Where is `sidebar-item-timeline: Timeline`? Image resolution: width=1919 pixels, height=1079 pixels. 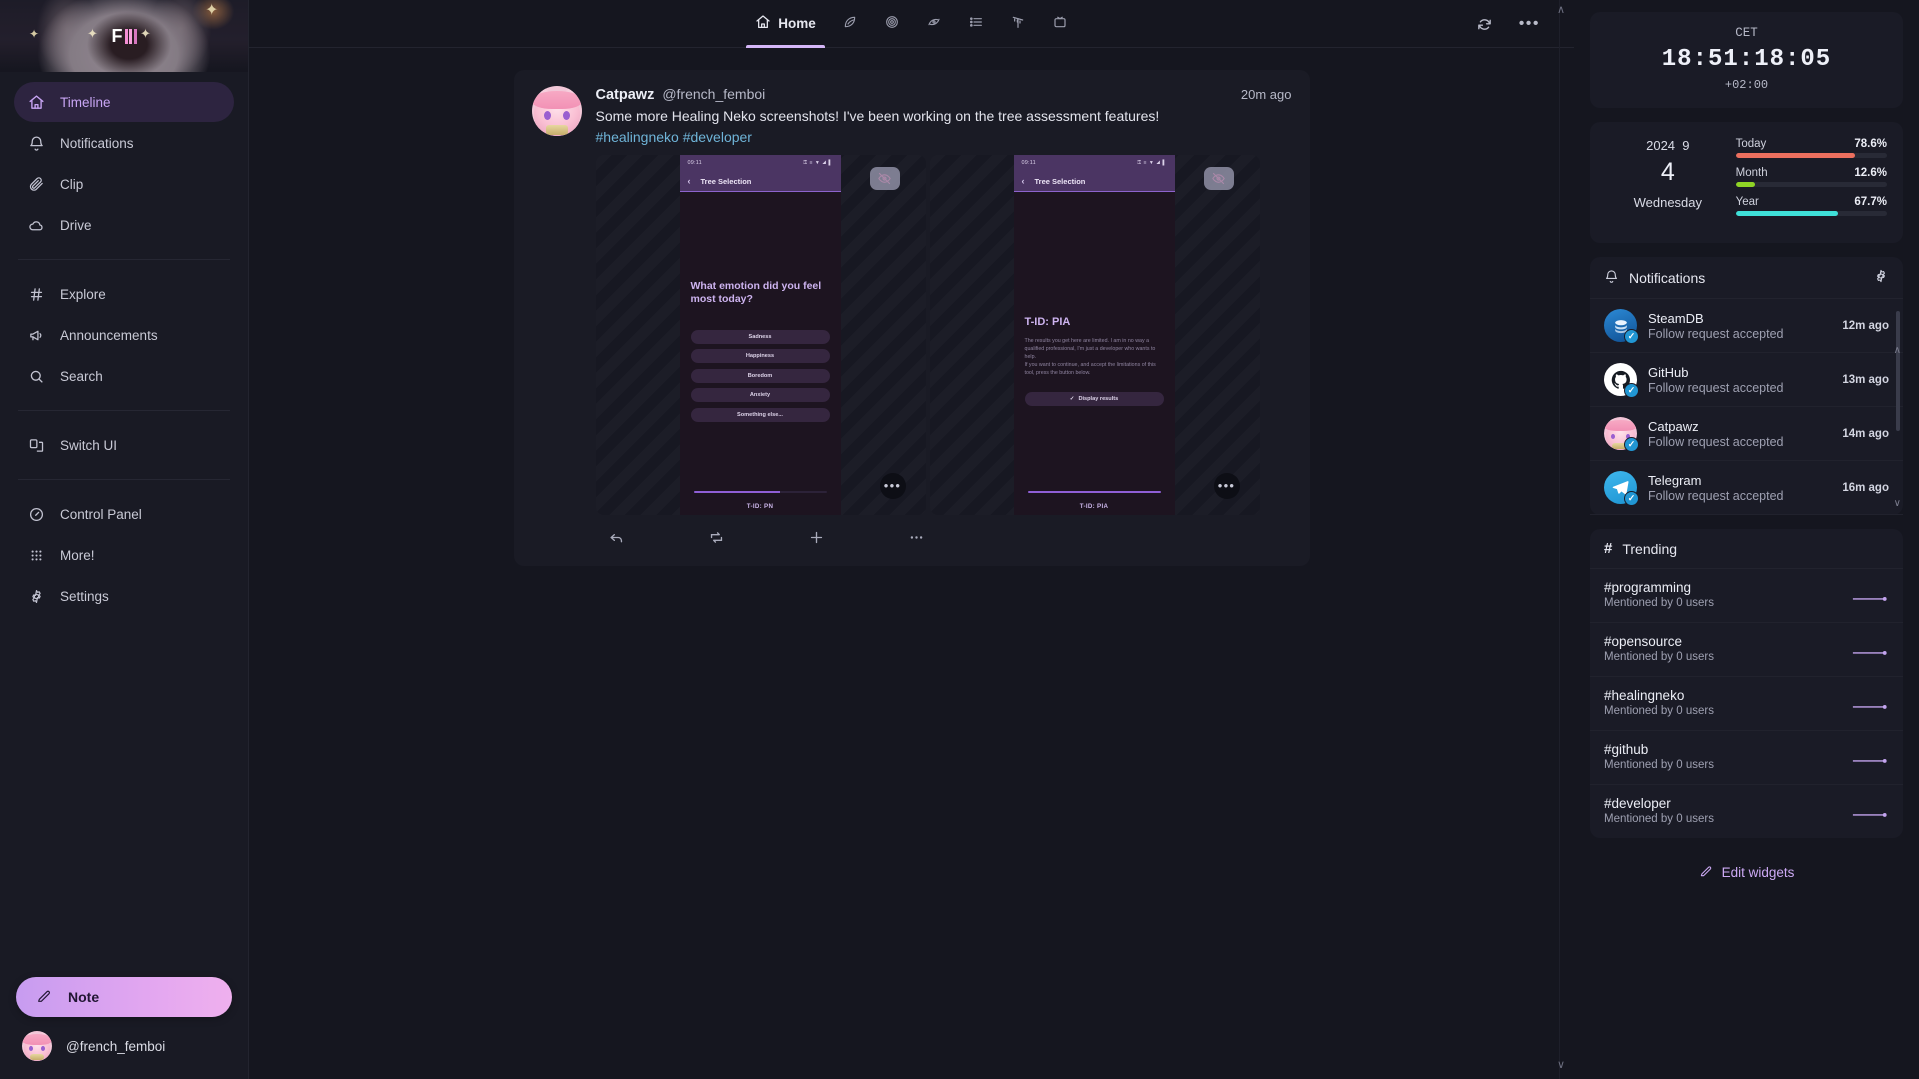 sidebar-item-timeline: Timeline is located at coordinates (124, 102).